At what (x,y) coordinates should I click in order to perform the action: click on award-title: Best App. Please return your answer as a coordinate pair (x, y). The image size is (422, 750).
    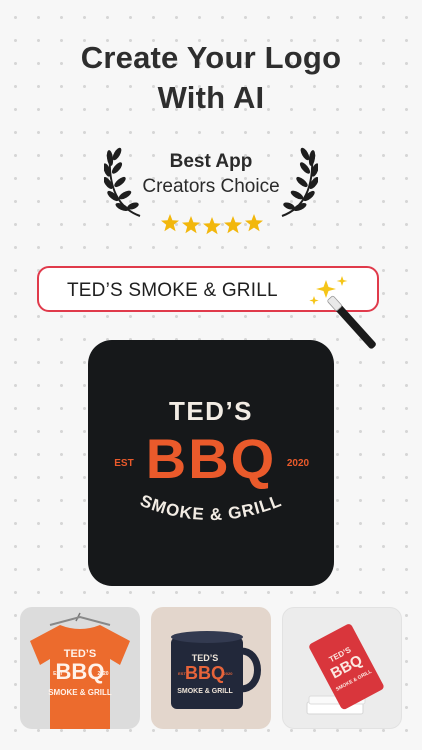
    Looking at the image, I should click on (211, 161).